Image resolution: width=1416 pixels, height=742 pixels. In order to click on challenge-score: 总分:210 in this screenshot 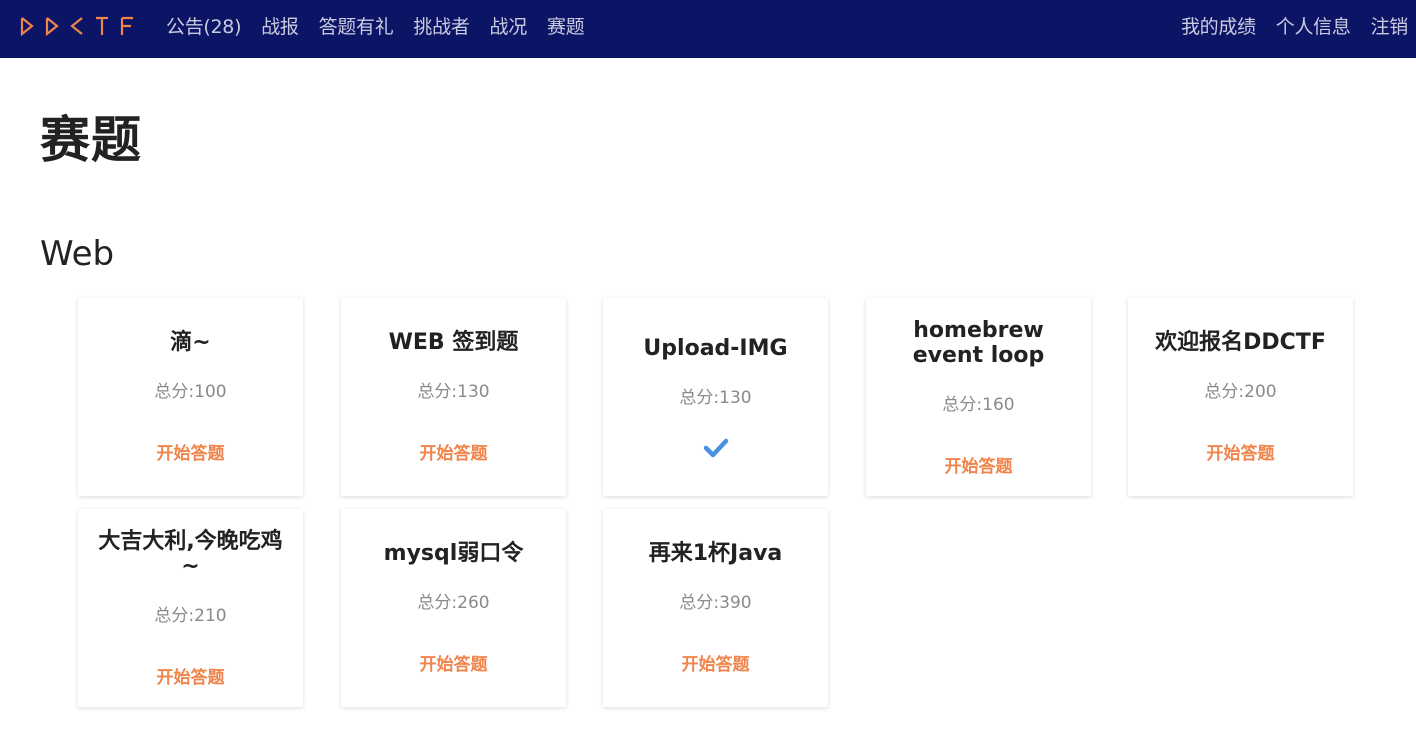, I will do `click(190, 615)`.